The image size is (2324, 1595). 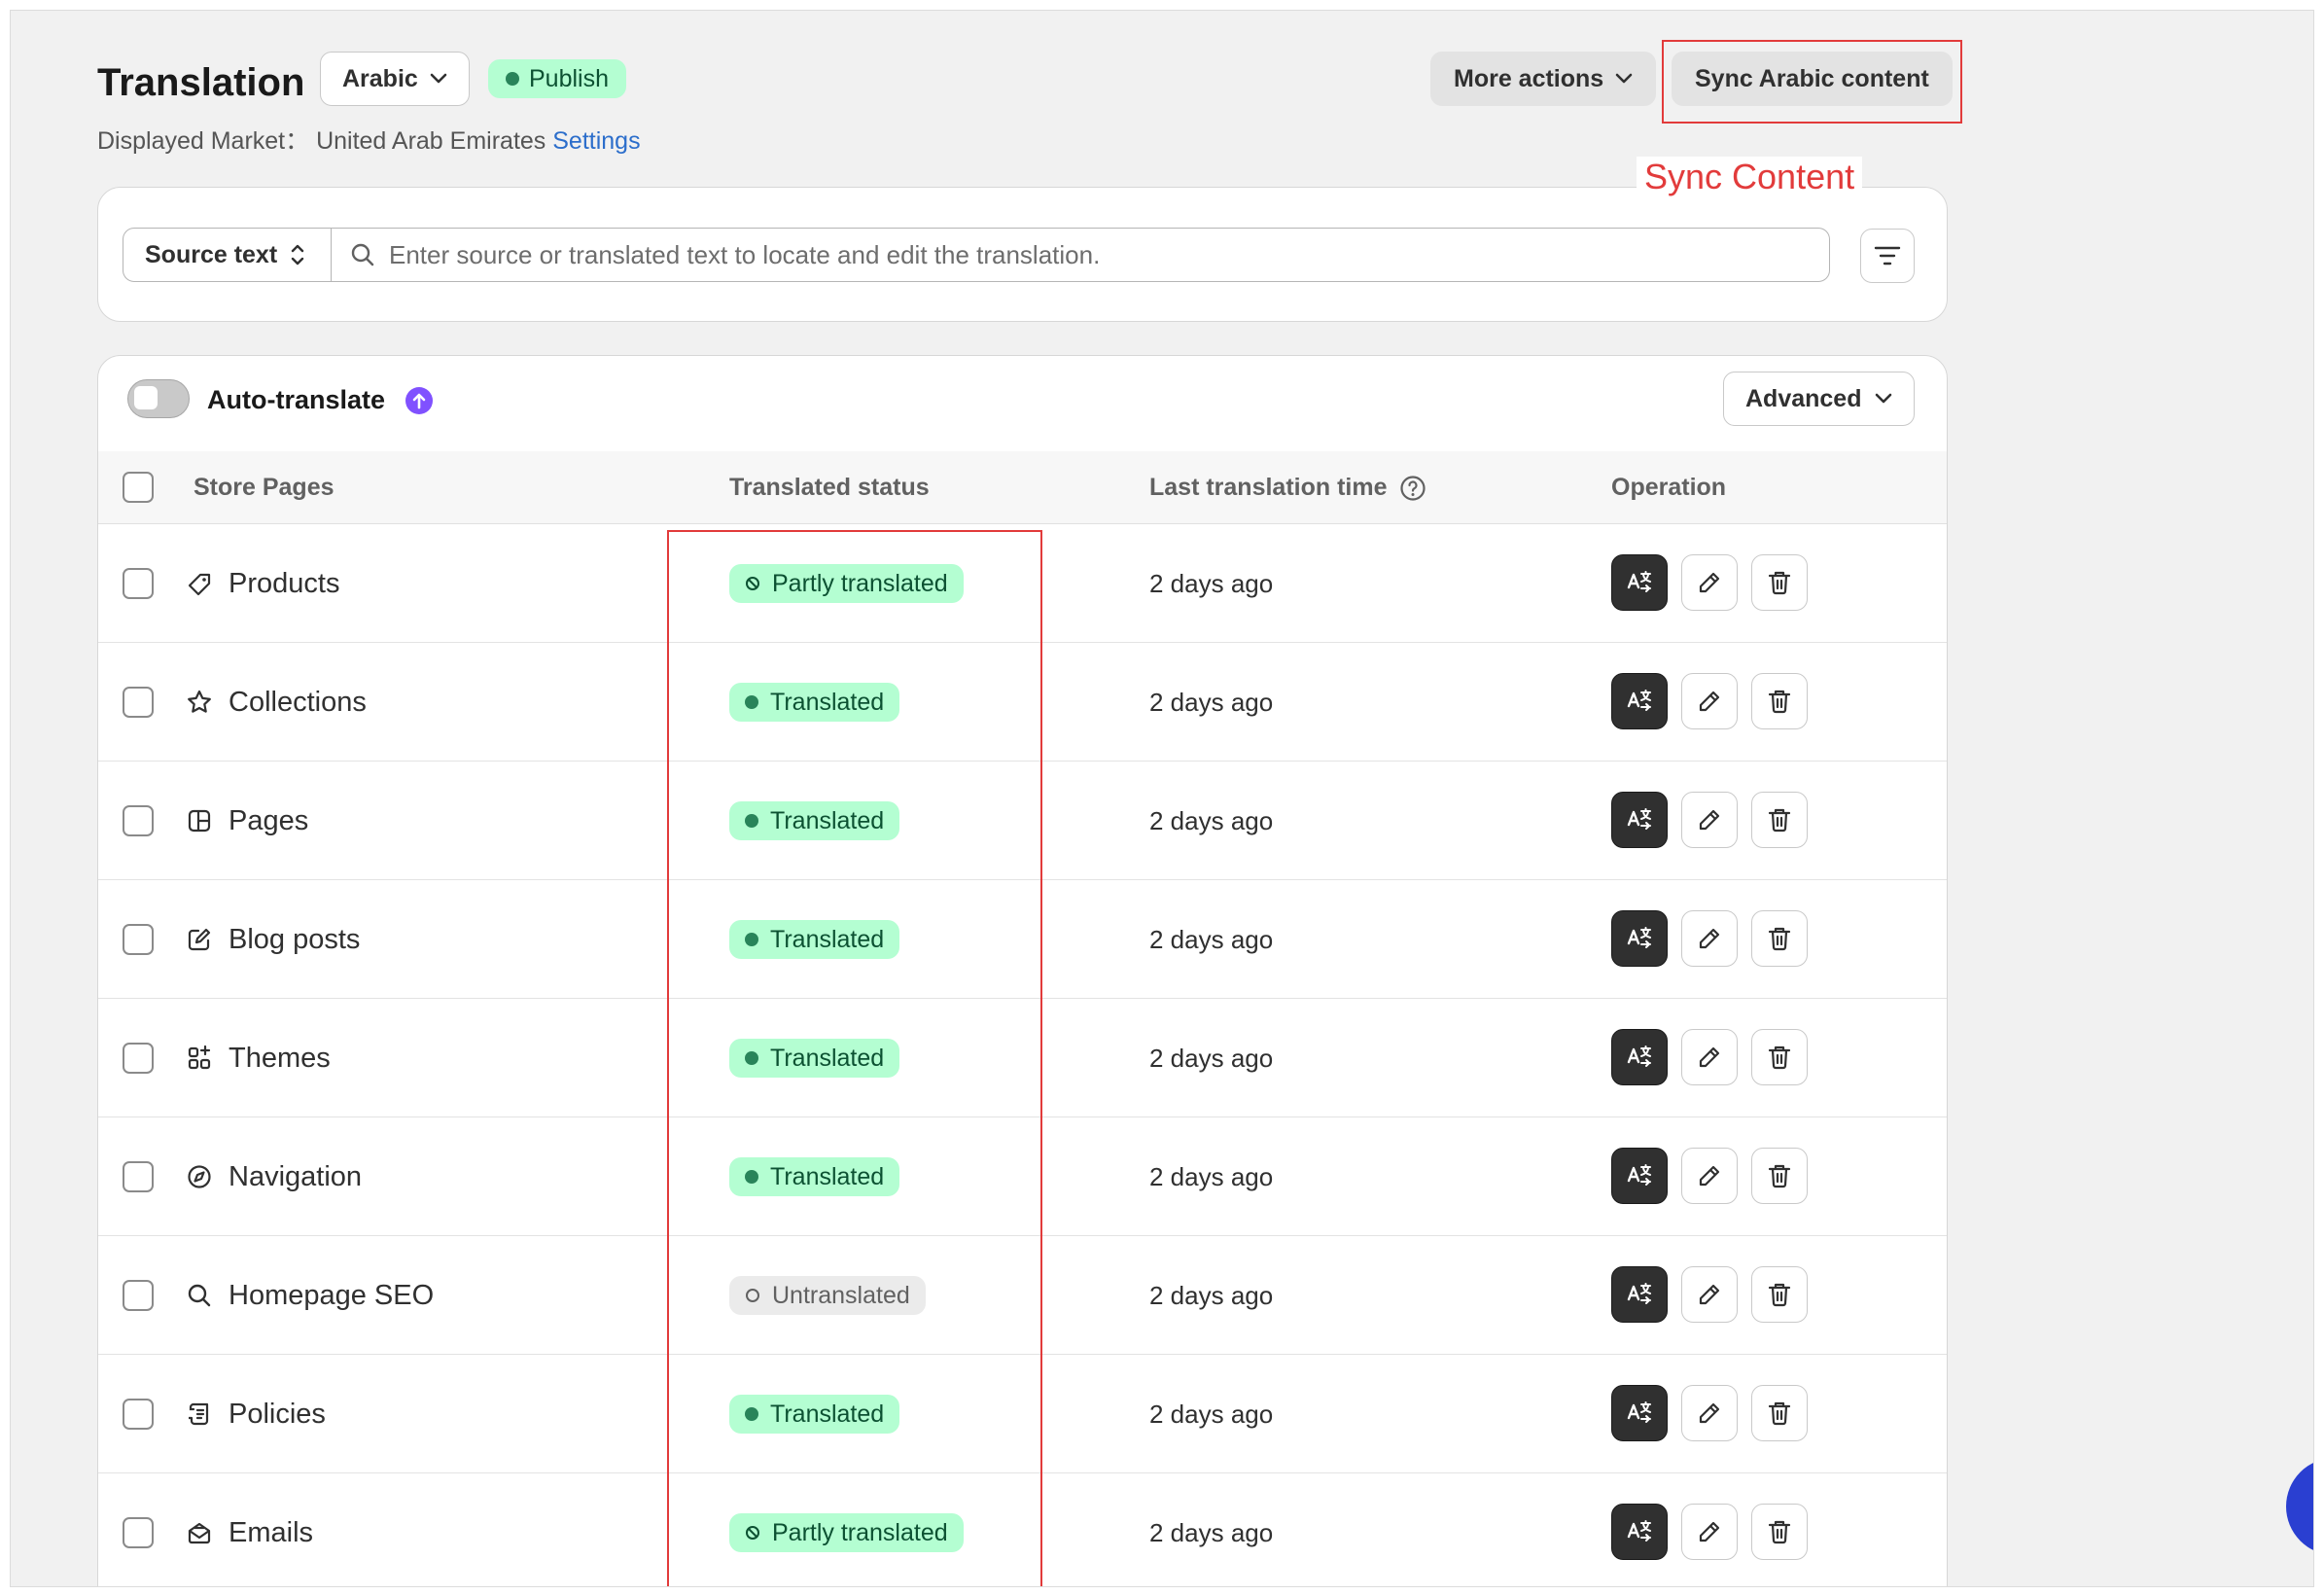 I want to click on language-select: Arabic, so click(x=395, y=79).